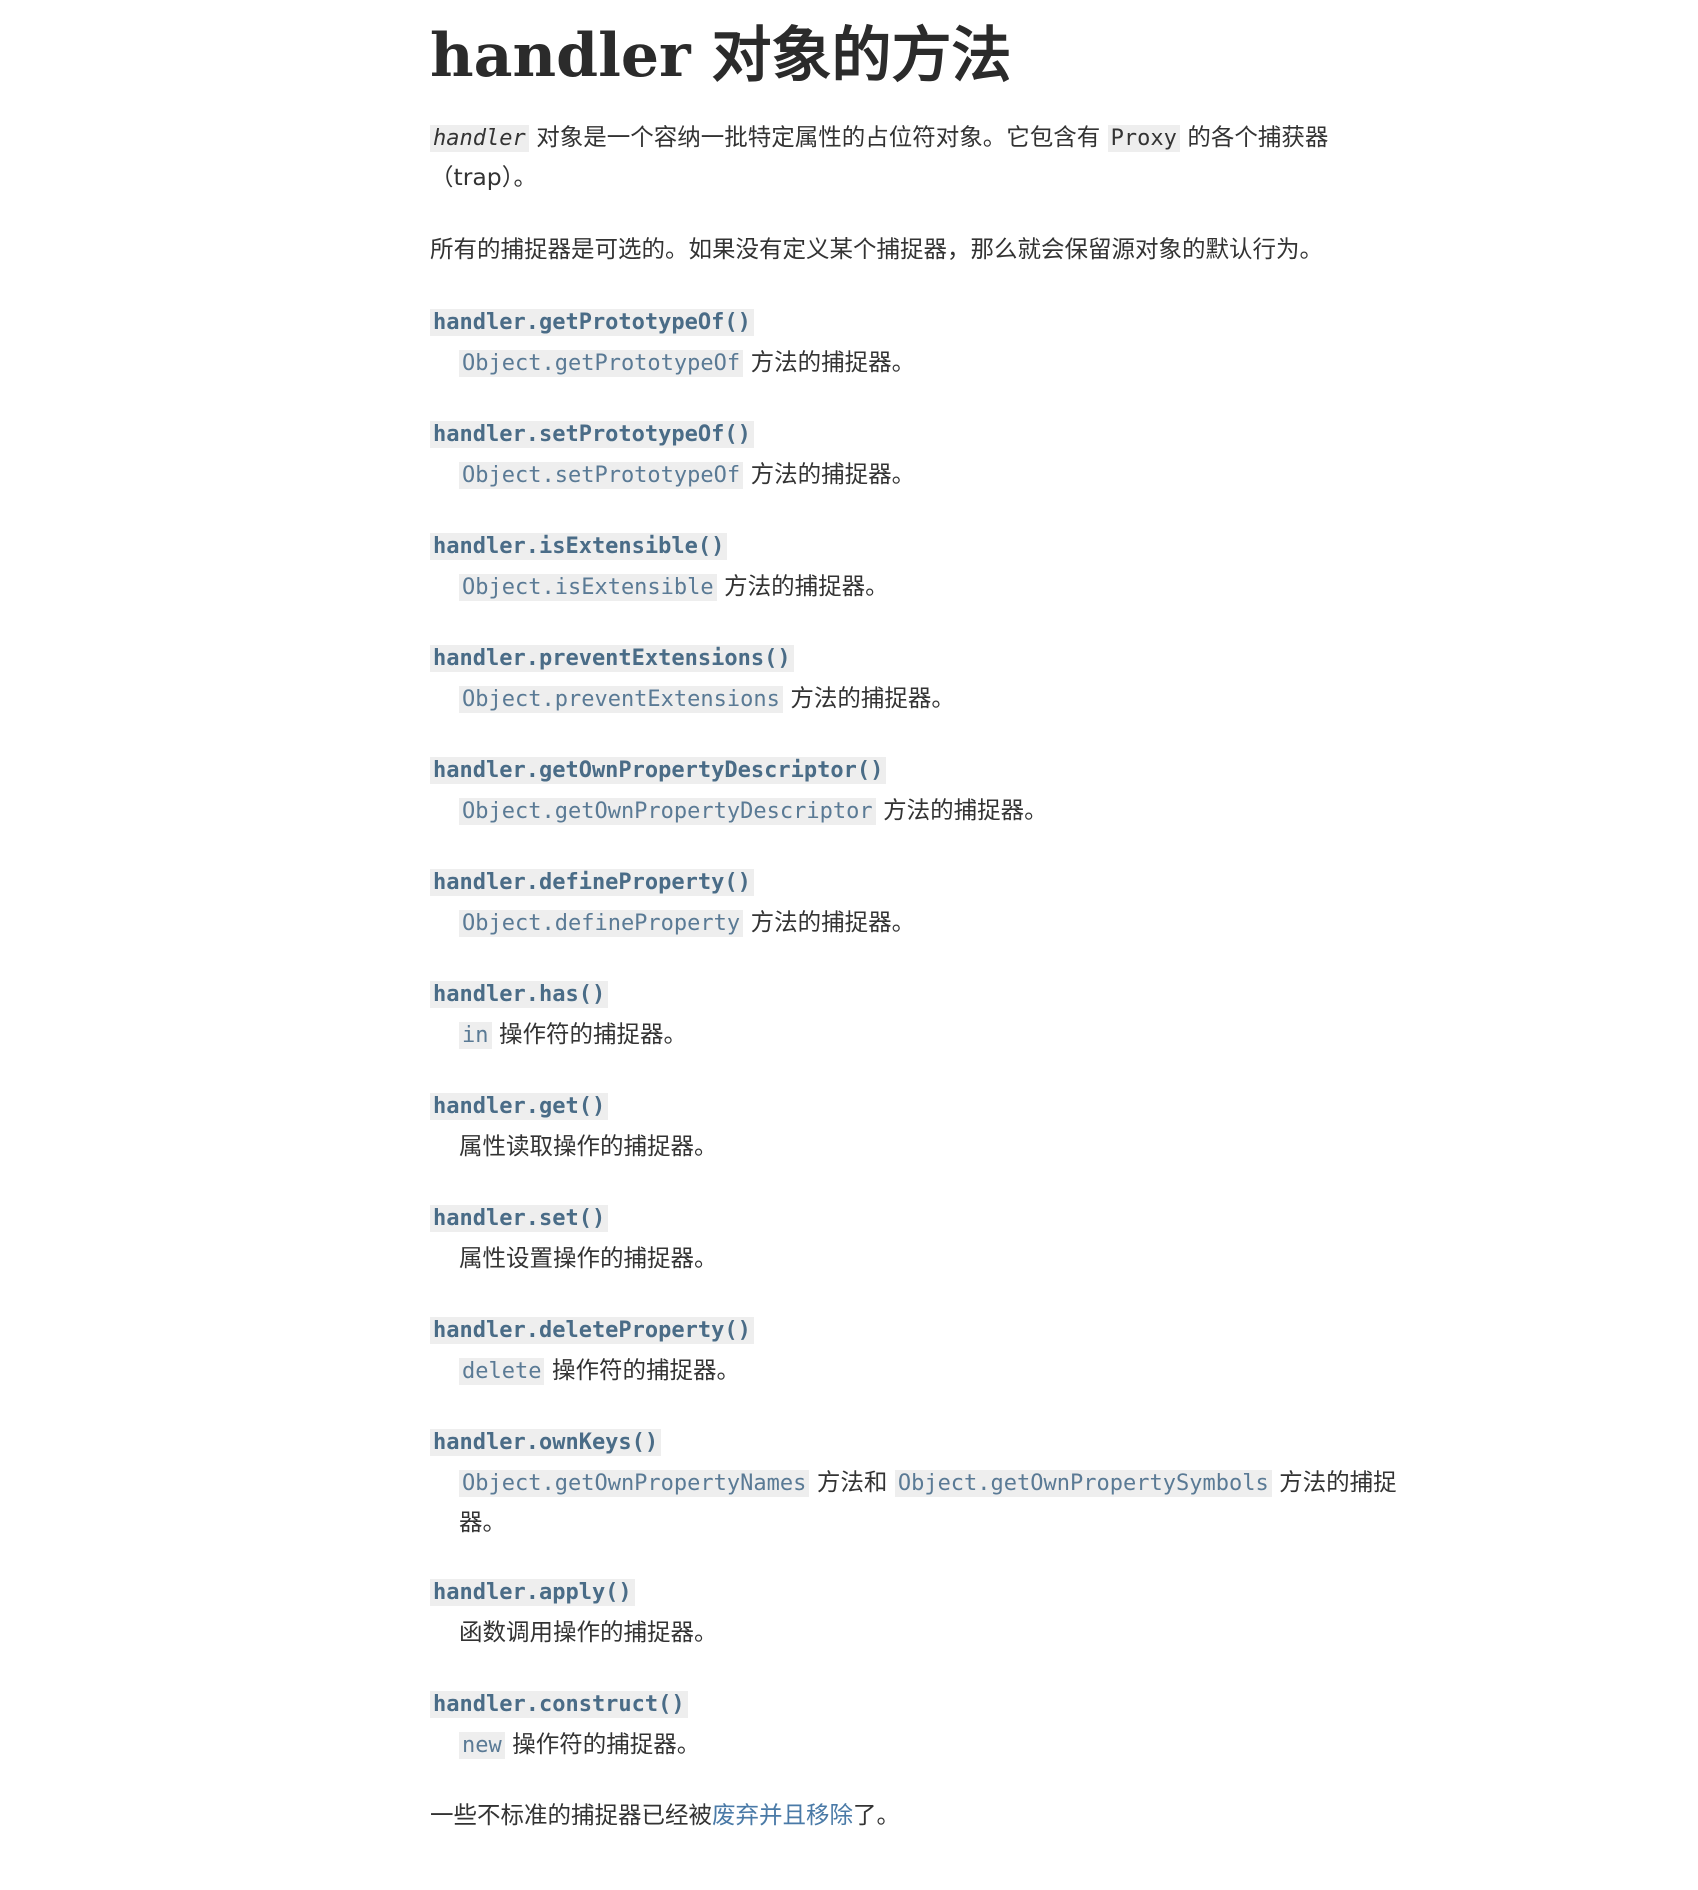 The image size is (1698, 1890). I want to click on trap-desc-code: new, so click(482, 1745).